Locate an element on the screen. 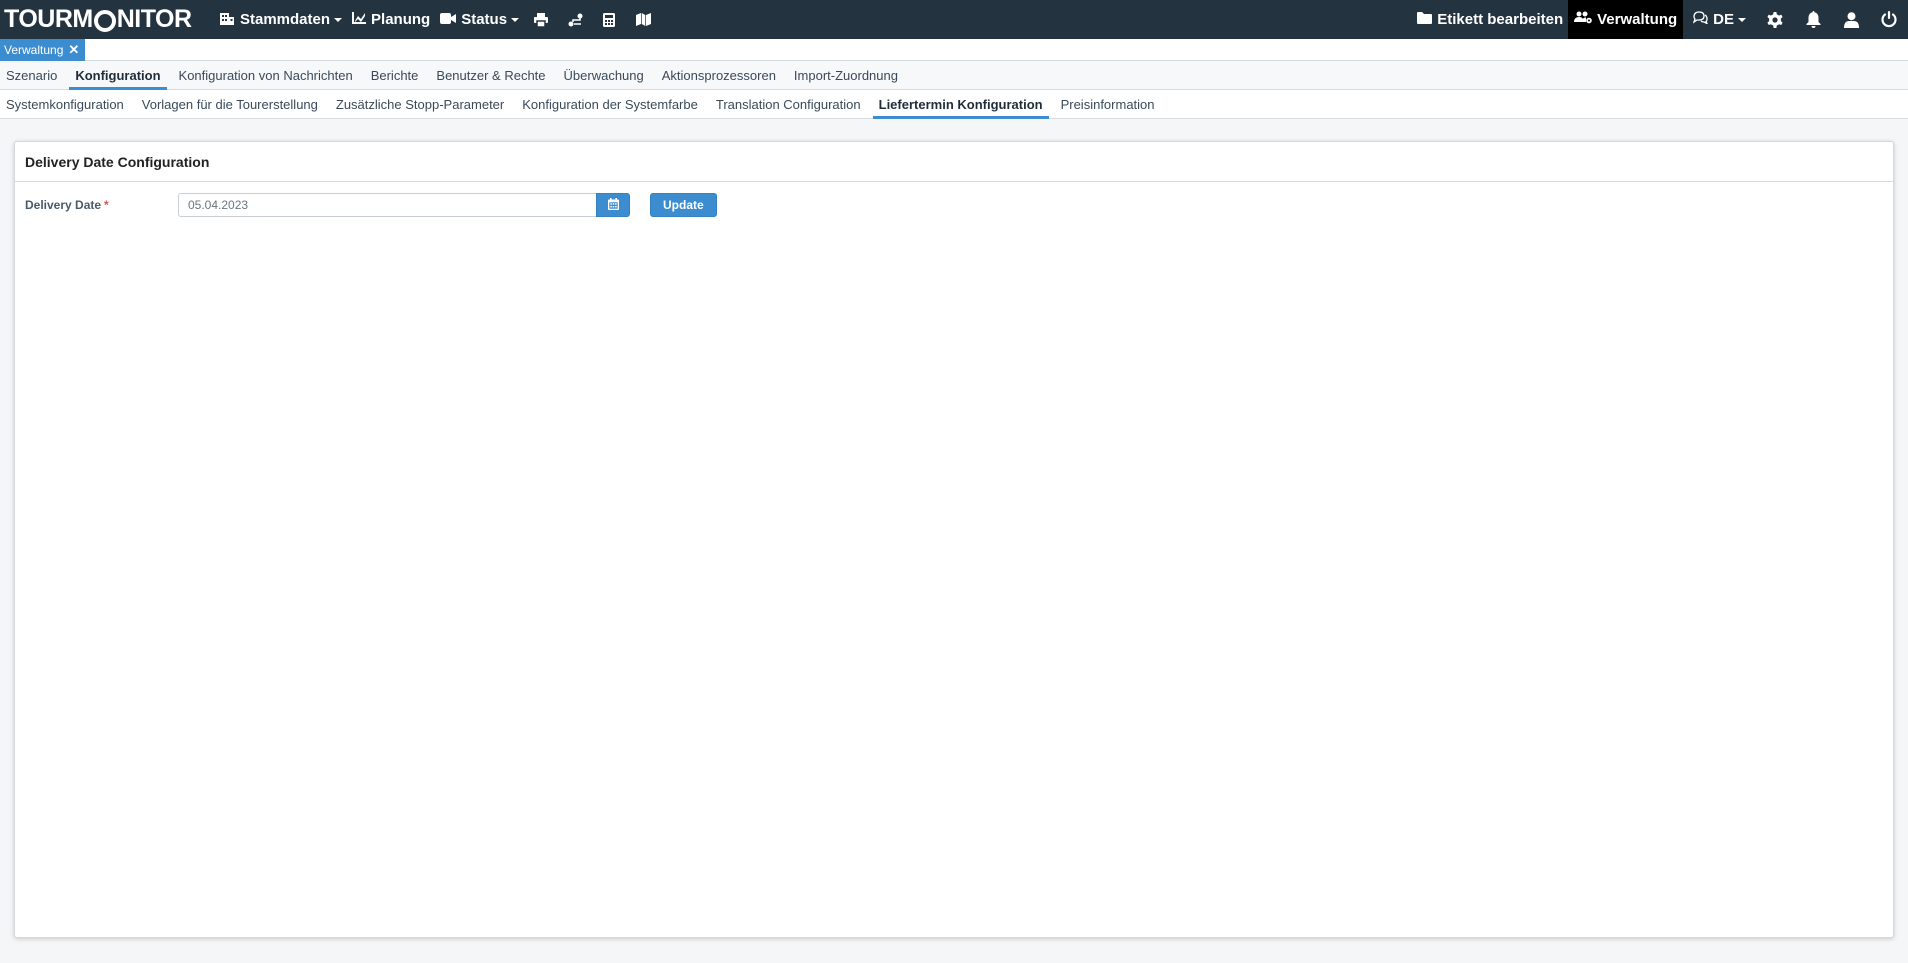  open-tab-verwaltung: Verwaltung ✕ is located at coordinates (43, 50).